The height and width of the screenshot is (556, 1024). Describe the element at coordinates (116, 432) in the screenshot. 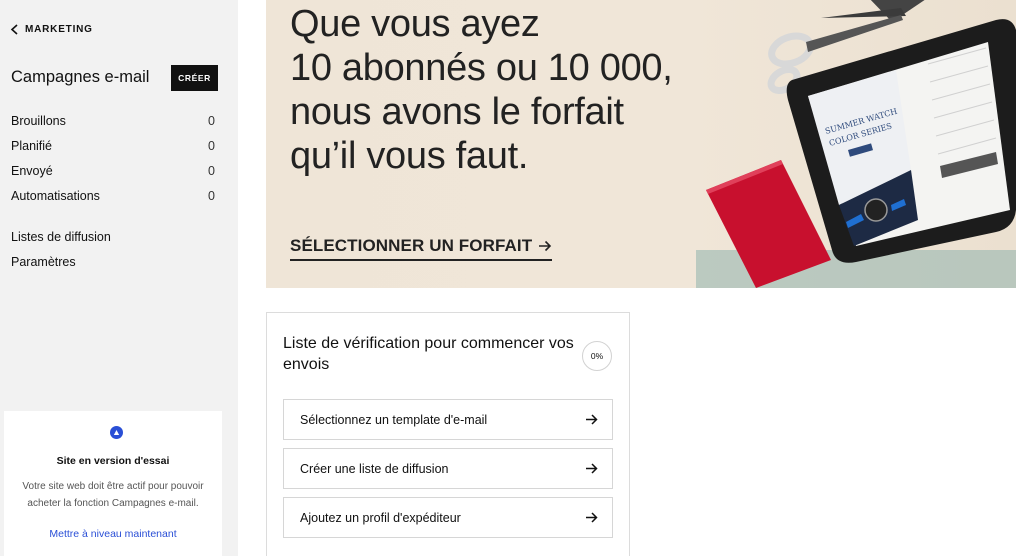

I see `warning-triangle-icon` at that location.